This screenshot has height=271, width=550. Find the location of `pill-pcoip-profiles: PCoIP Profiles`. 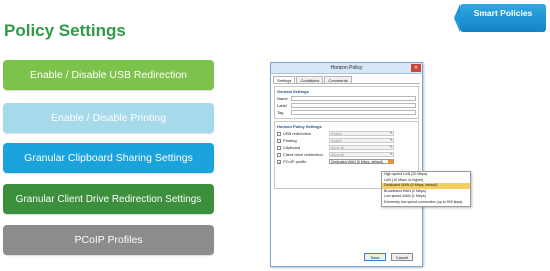

pill-pcoip-profiles: PCoIP Profiles is located at coordinates (108, 240).